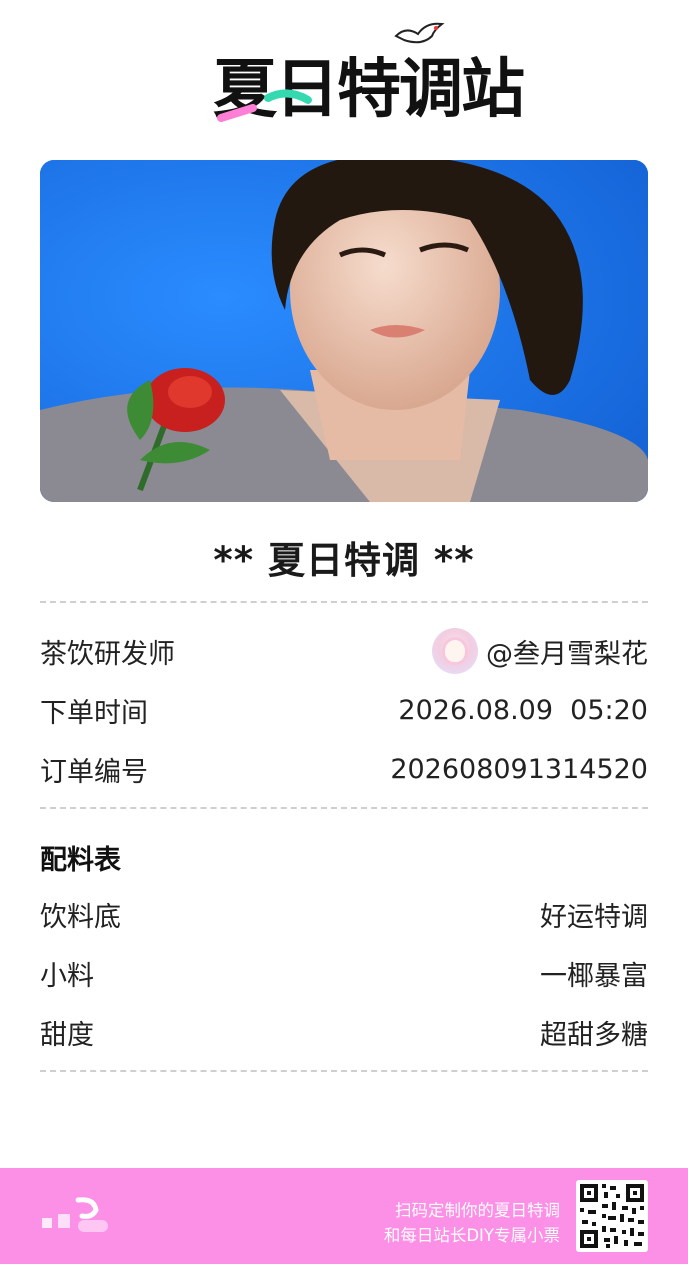 The width and height of the screenshot is (688, 1264). I want to click on qr-code, so click(612, 1216).